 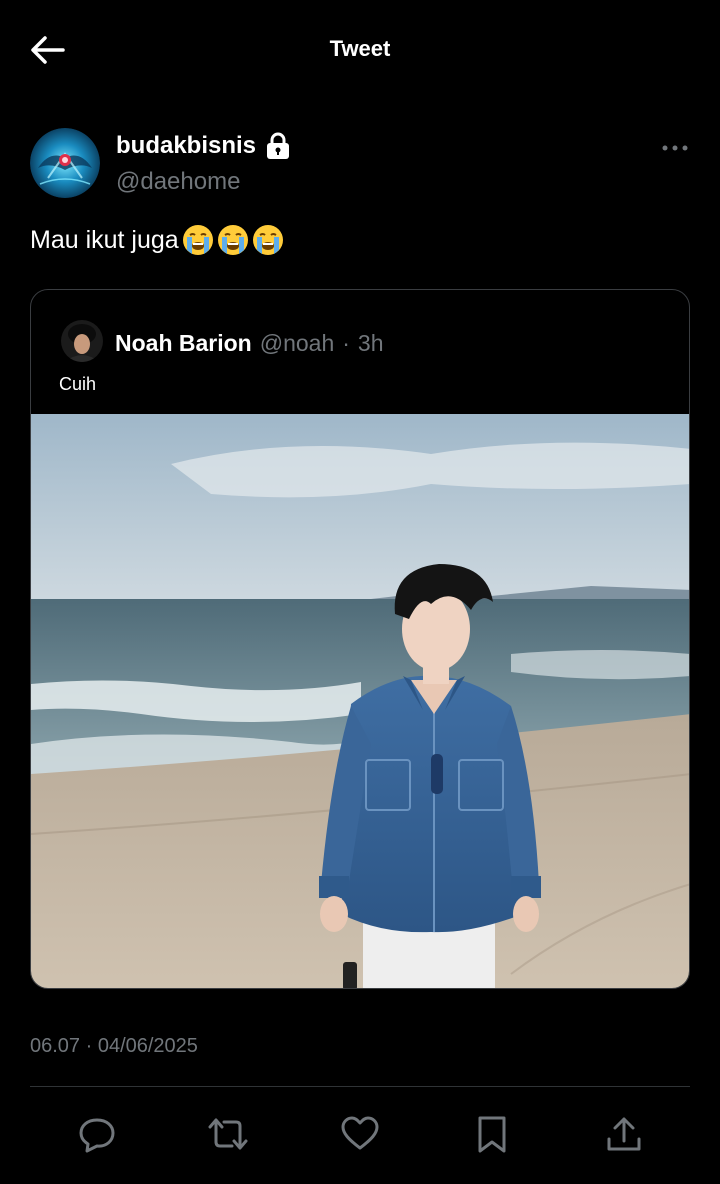 I want to click on retweet-icon, so click(x=228, y=1134).